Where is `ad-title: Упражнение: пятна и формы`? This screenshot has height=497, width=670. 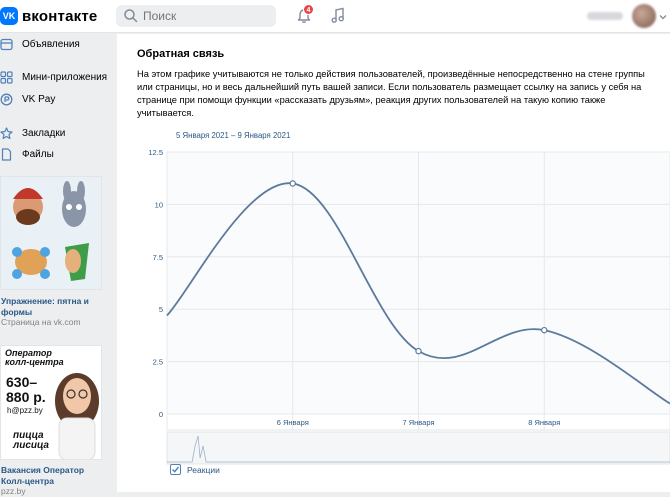
ad-title: Упражнение: пятна и формы is located at coordinates (51, 307).